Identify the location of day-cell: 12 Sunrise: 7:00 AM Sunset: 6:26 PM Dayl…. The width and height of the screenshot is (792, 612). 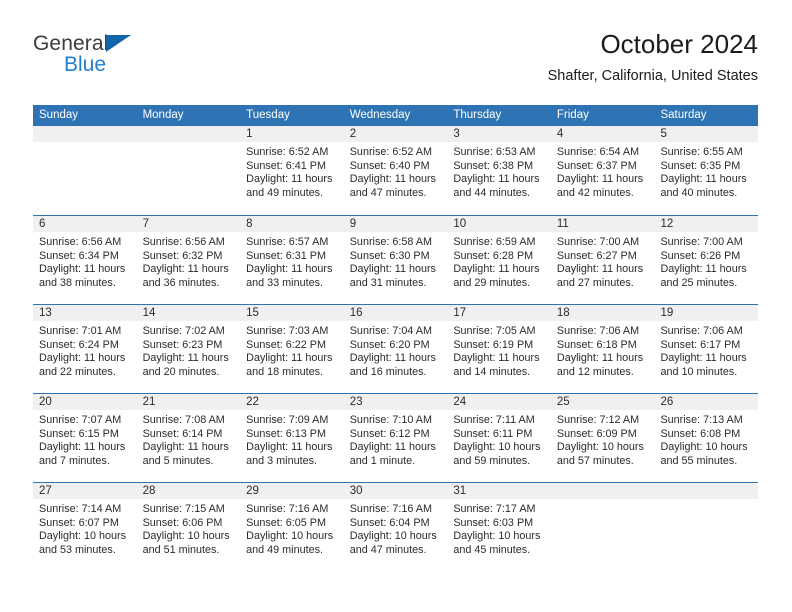
(706, 260).